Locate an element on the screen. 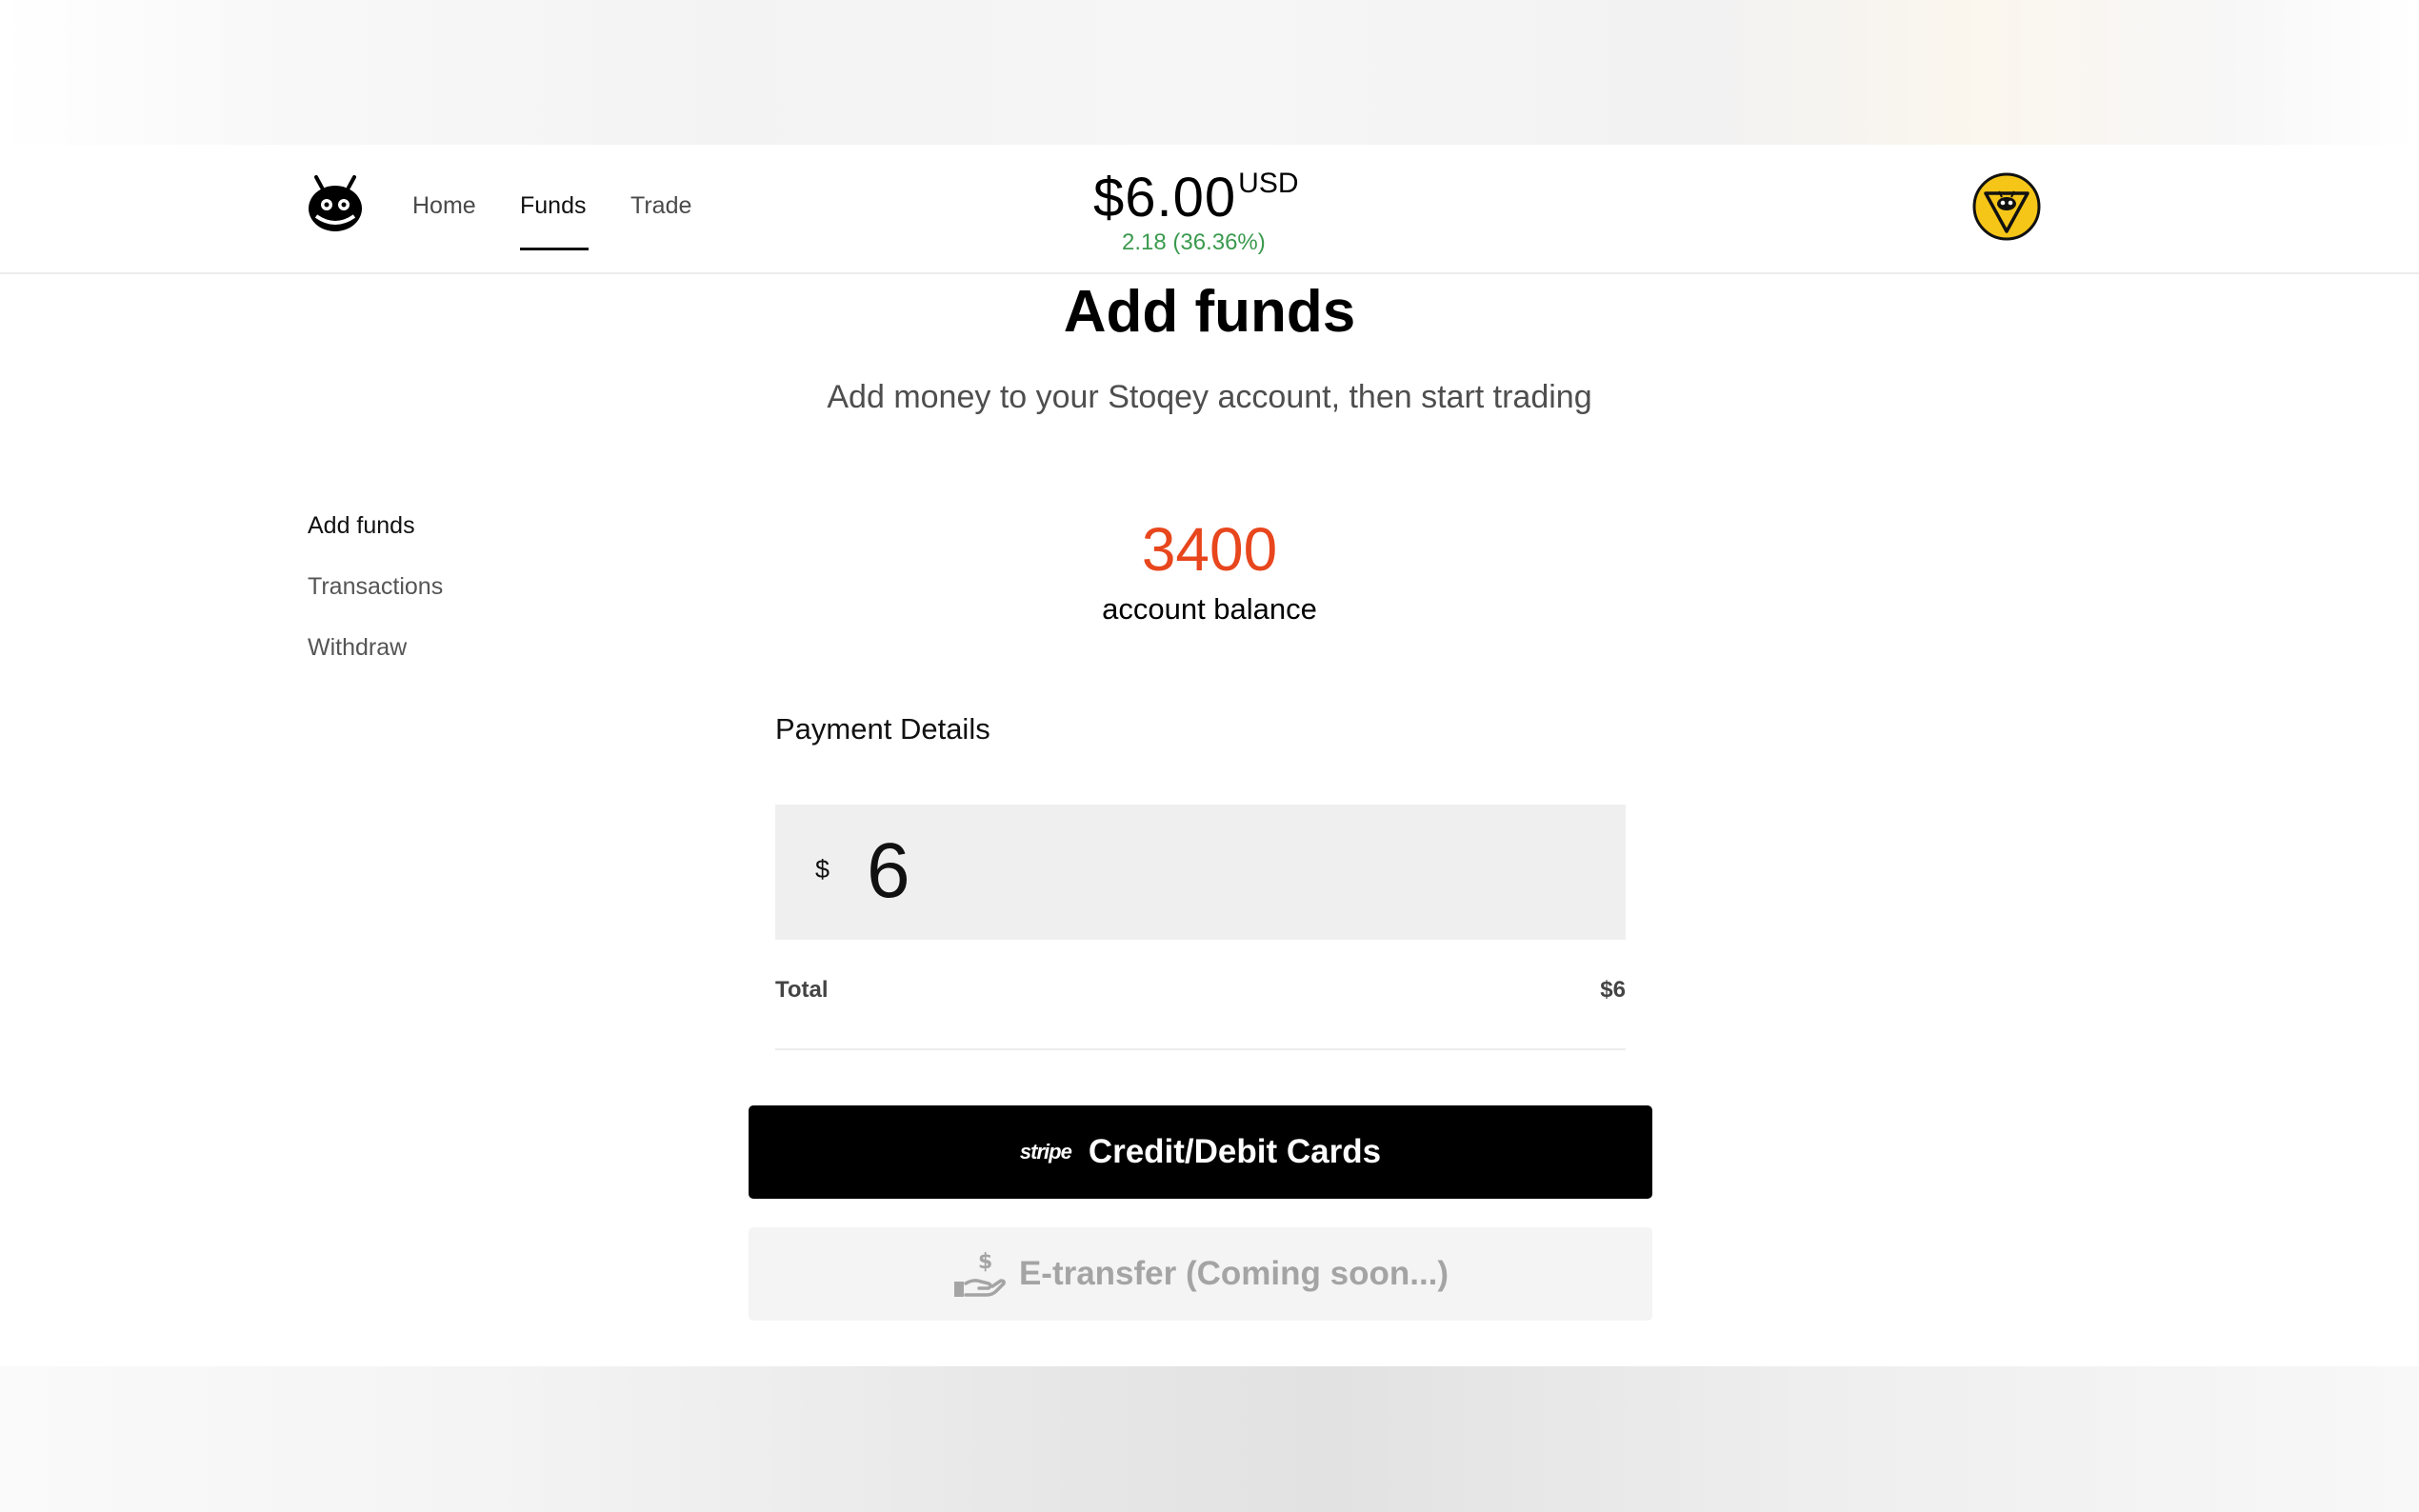  price-value: $6.00 is located at coordinates (1165, 198).